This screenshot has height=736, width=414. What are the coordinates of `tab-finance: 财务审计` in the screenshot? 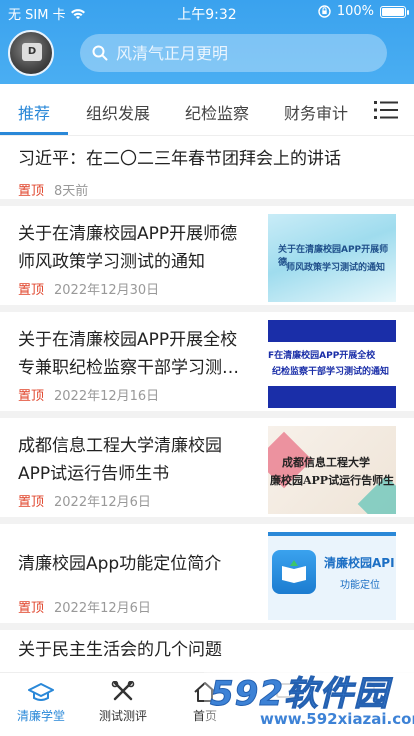 It's located at (316, 112).